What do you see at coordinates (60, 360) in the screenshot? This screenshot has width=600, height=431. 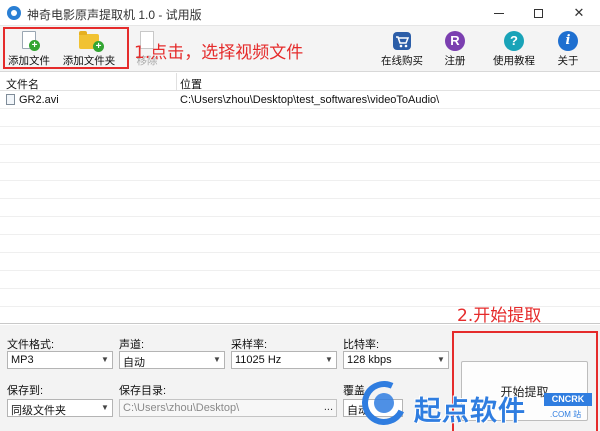 I see `format-select: MP3 ▼` at bounding box center [60, 360].